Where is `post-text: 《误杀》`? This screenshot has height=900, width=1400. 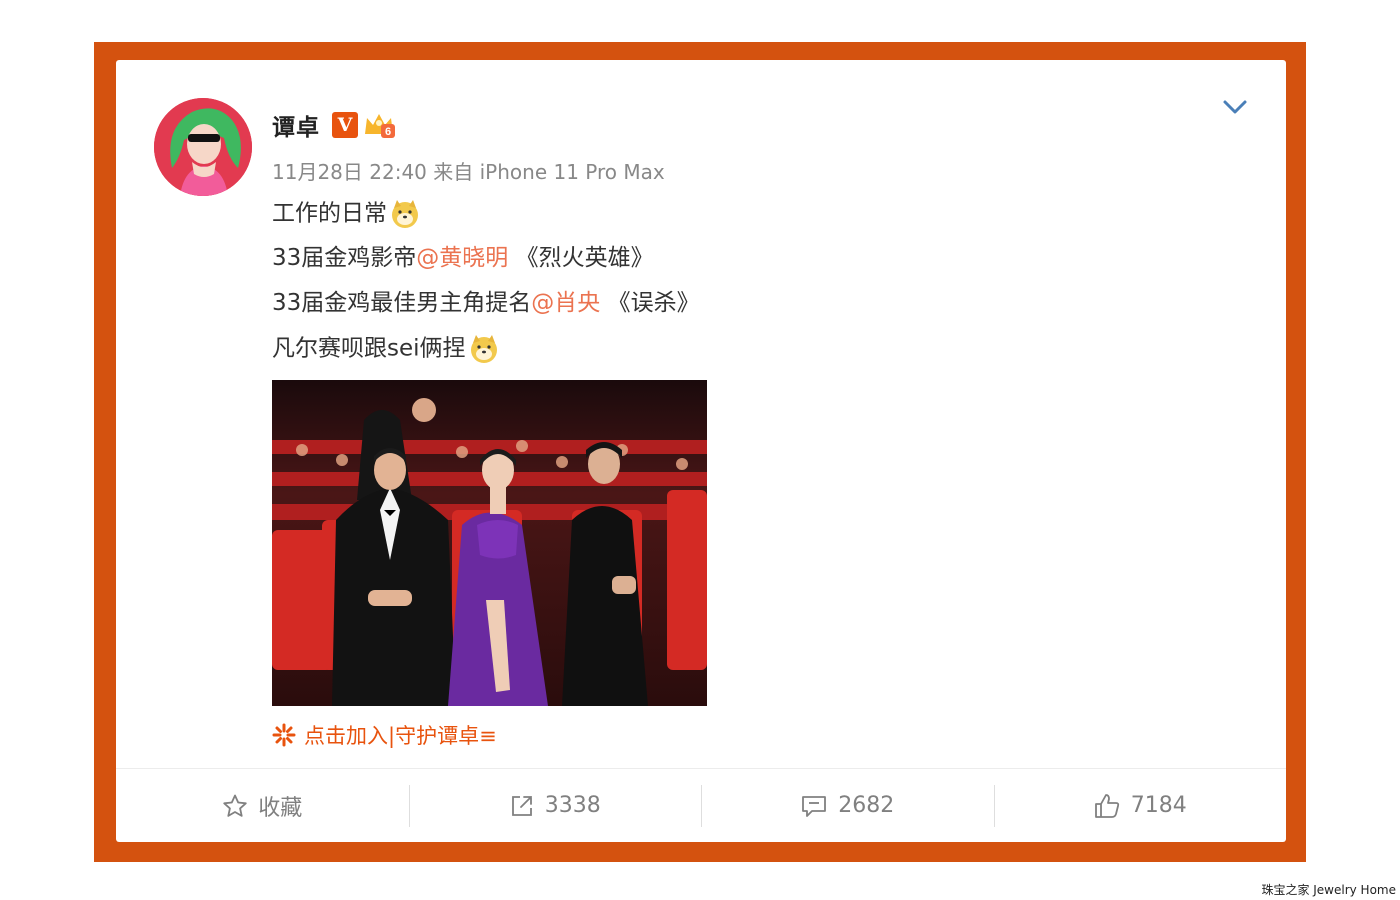
post-text: 《误杀》 is located at coordinates (650, 303).